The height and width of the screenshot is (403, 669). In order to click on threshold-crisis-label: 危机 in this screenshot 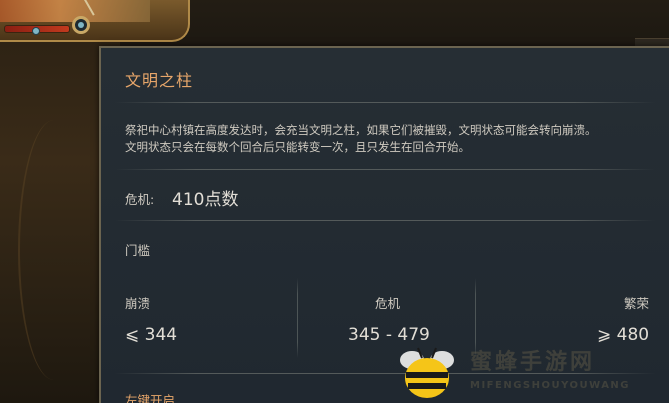, I will do `click(388, 303)`.